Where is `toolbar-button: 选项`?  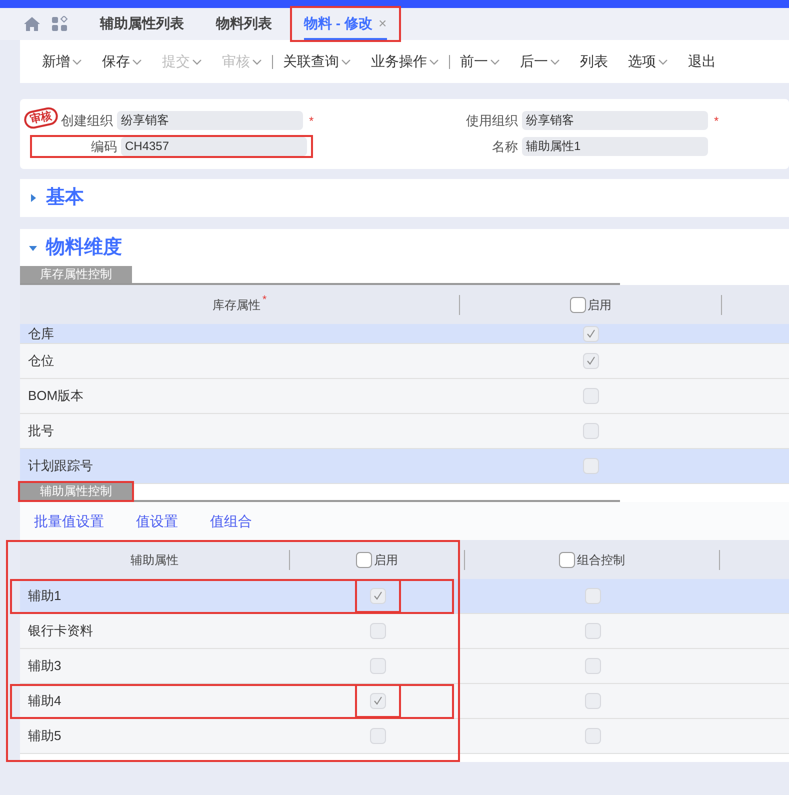
toolbar-button: 选项 is located at coordinates (648, 61).